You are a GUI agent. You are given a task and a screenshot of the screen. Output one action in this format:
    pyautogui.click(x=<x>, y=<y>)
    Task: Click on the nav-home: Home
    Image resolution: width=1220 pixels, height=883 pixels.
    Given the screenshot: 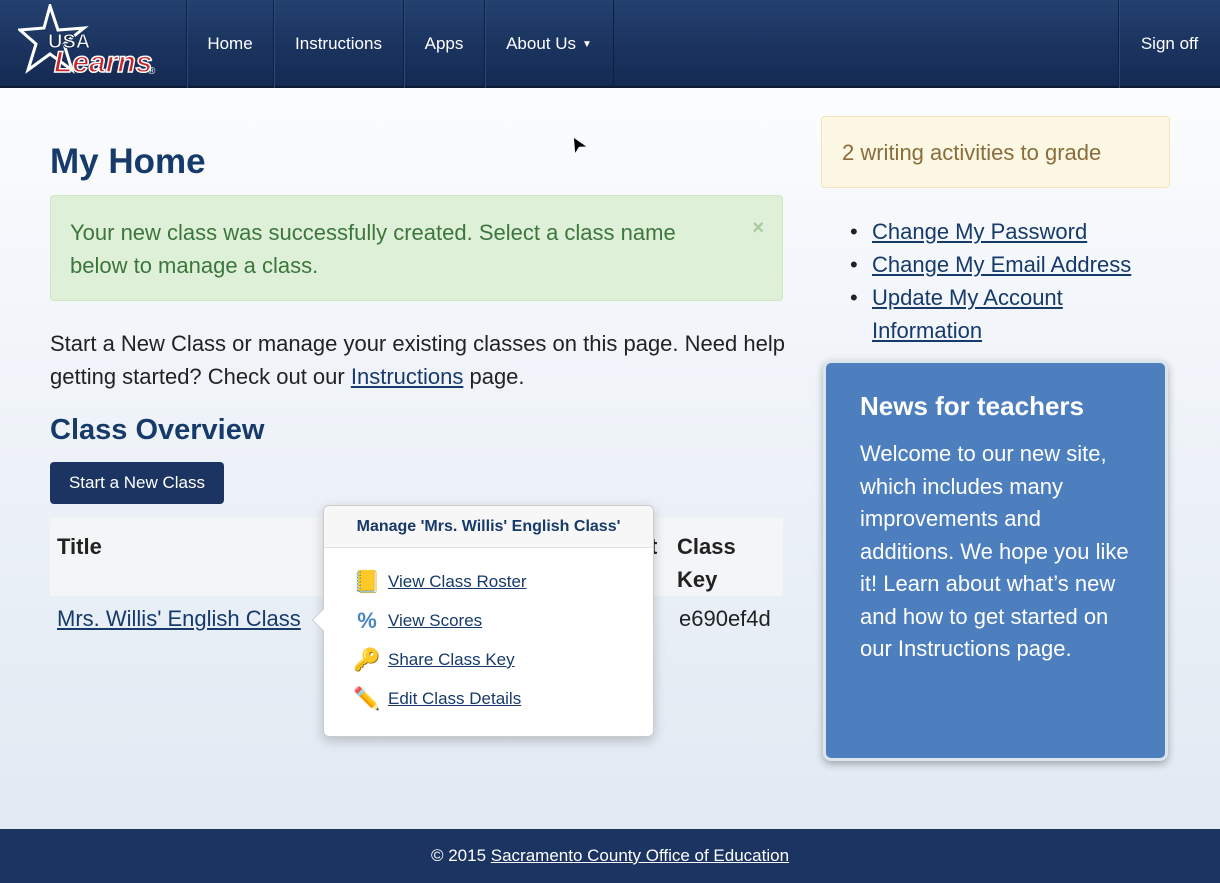 What is the action you would take?
    pyautogui.click(x=229, y=44)
    